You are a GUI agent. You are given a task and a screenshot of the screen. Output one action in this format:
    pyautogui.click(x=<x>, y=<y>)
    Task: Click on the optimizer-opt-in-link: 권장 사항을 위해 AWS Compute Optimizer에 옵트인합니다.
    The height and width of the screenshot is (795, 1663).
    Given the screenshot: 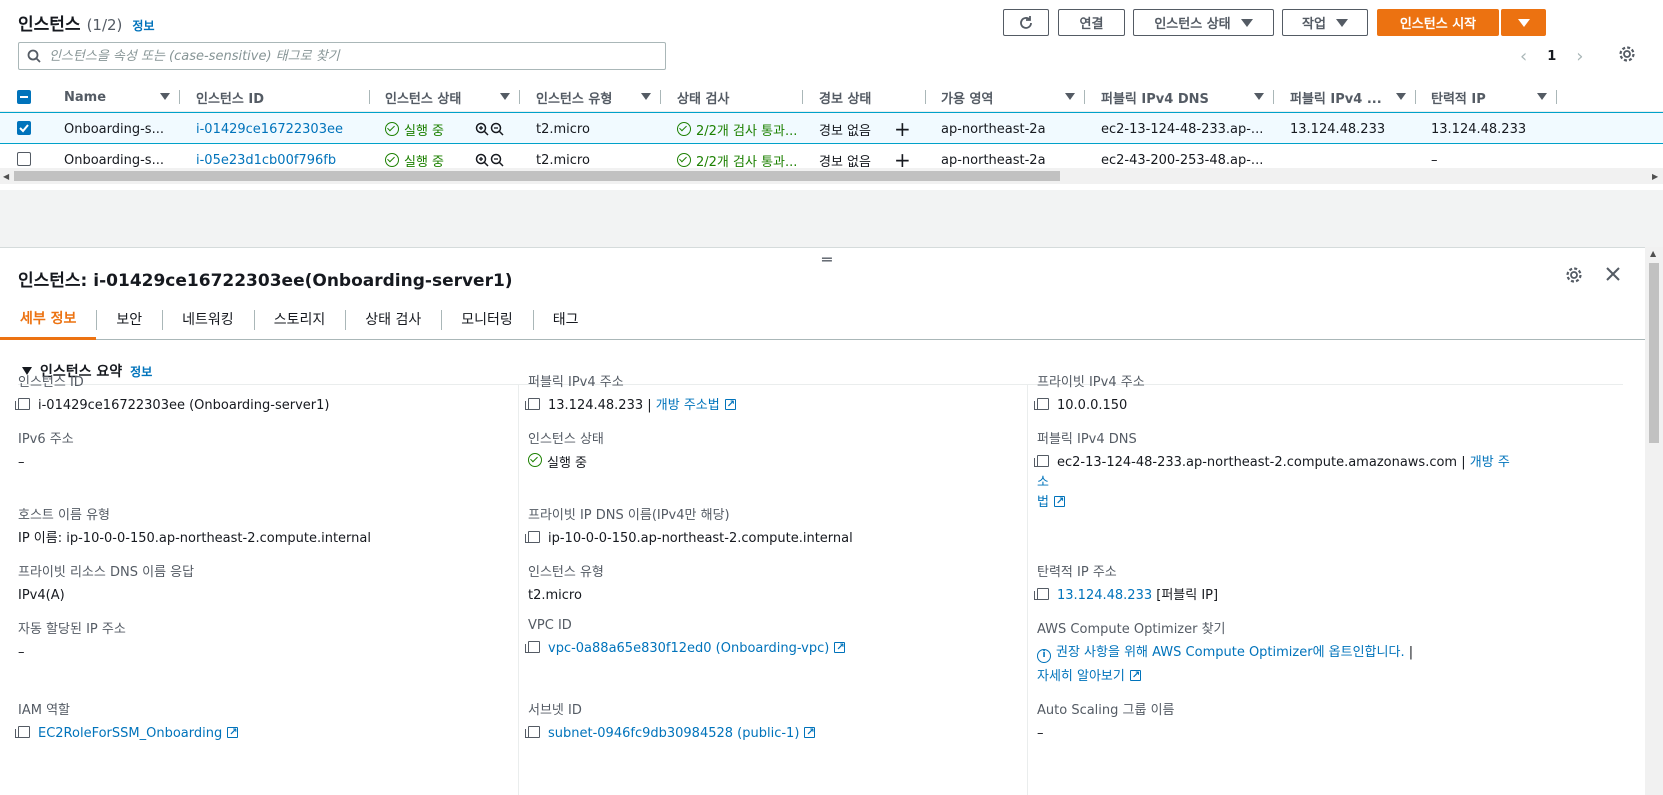 What is the action you would take?
    pyautogui.click(x=1230, y=652)
    